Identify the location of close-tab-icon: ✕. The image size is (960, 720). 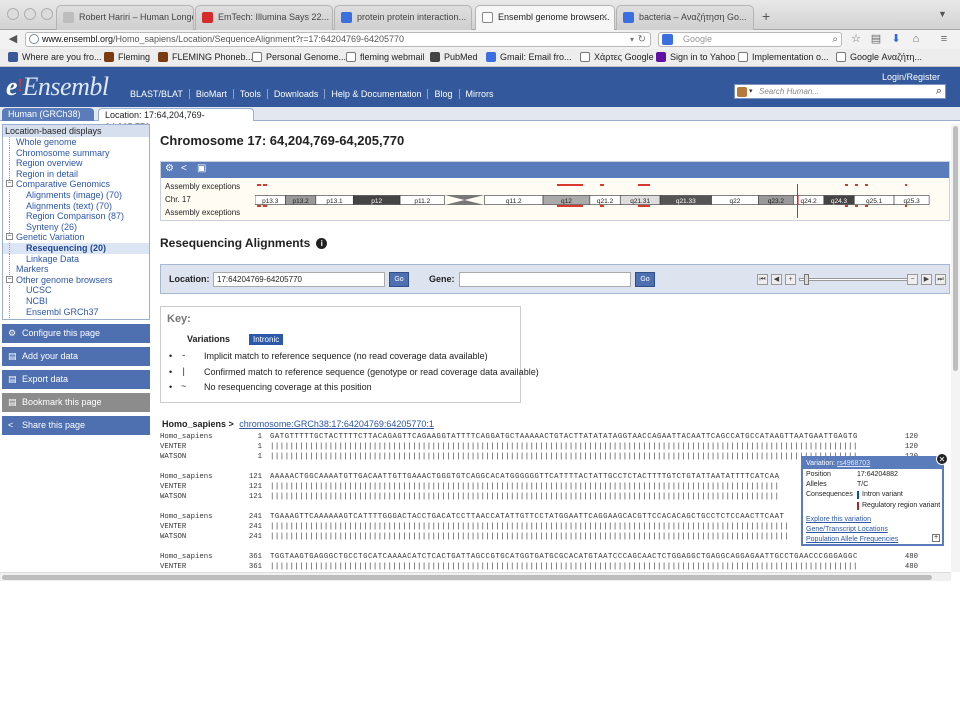
(604, 17).